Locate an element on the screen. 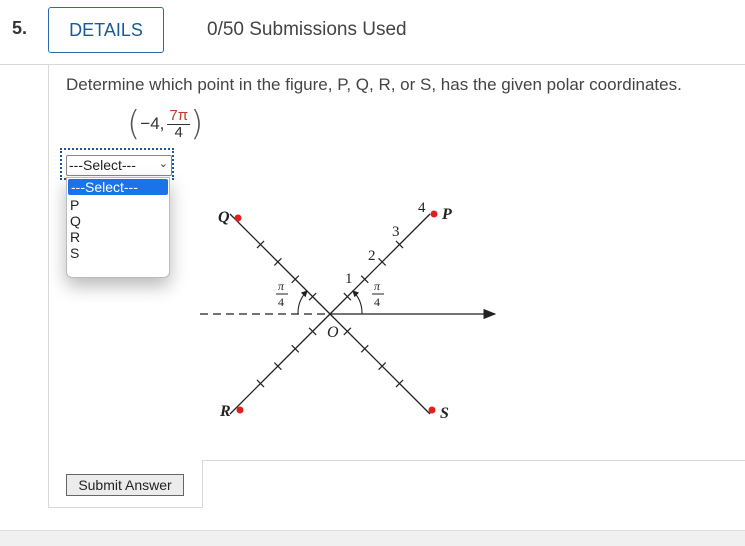 The height and width of the screenshot is (546, 745). point-r-label: R is located at coordinates (225, 411).